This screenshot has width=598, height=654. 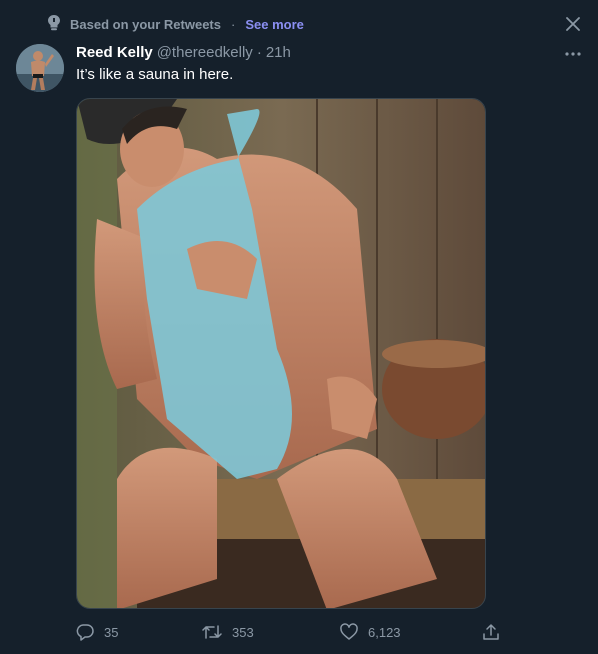 What do you see at coordinates (228, 632) in the screenshot?
I see `retweet-button: 353` at bounding box center [228, 632].